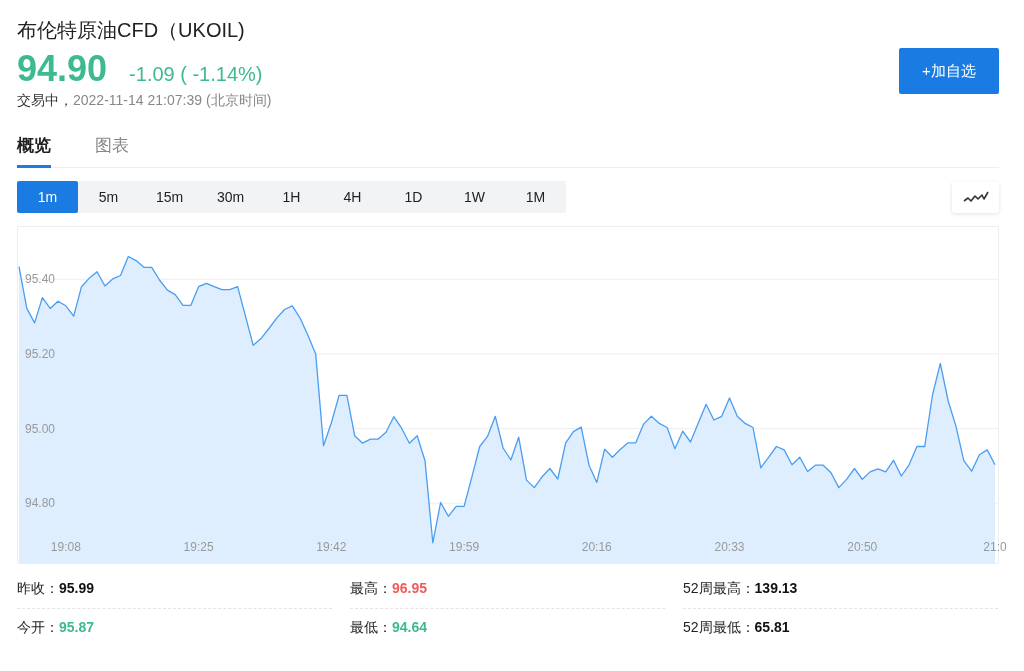  I want to click on stat-label: 今开：, so click(38, 627).